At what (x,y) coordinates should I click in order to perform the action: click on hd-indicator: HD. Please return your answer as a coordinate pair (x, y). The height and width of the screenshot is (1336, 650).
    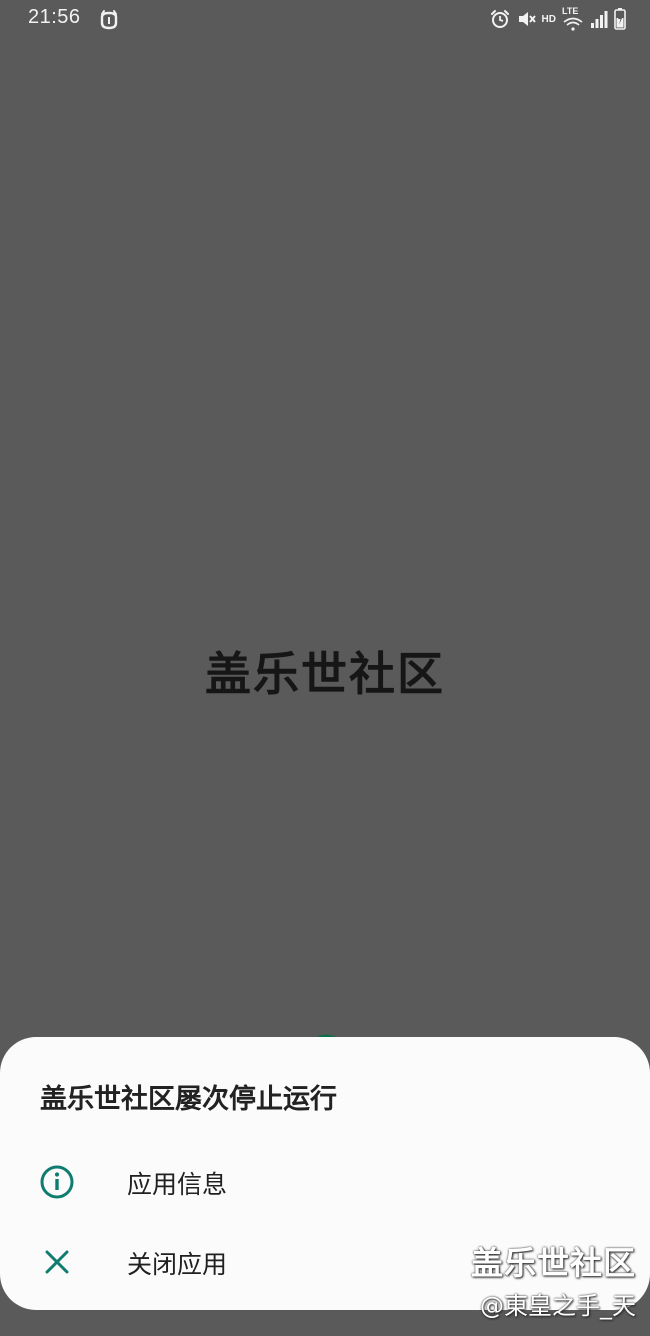
    Looking at the image, I should click on (548, 19).